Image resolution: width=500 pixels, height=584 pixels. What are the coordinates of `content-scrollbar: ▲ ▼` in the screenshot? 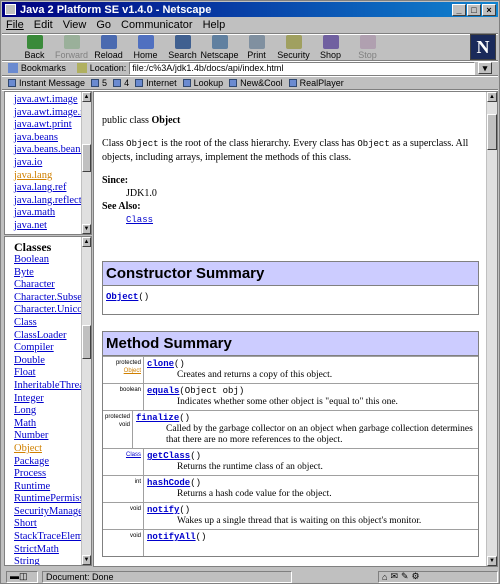 It's located at (491, 329).